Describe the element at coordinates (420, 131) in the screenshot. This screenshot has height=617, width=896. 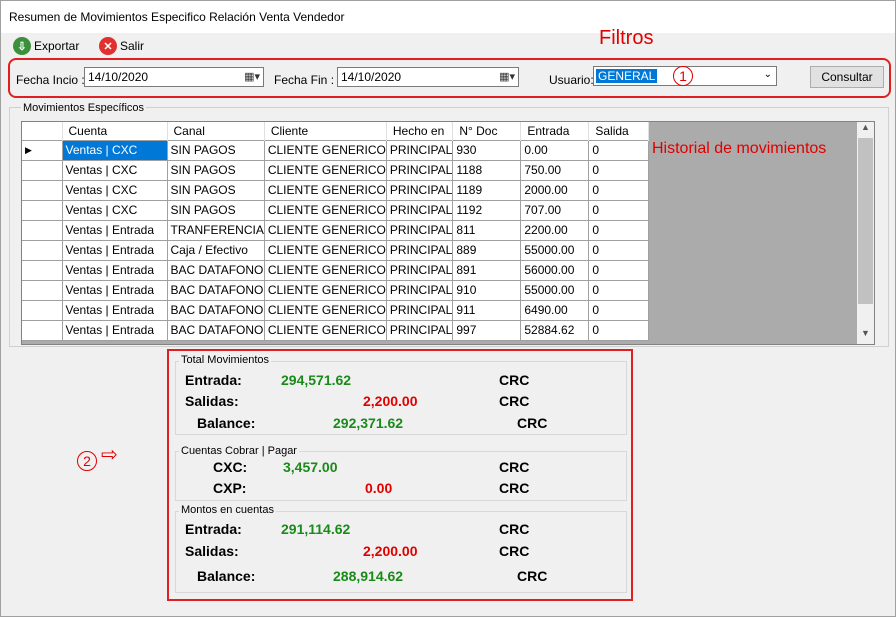
I see `column-header: Hecho en` at that location.